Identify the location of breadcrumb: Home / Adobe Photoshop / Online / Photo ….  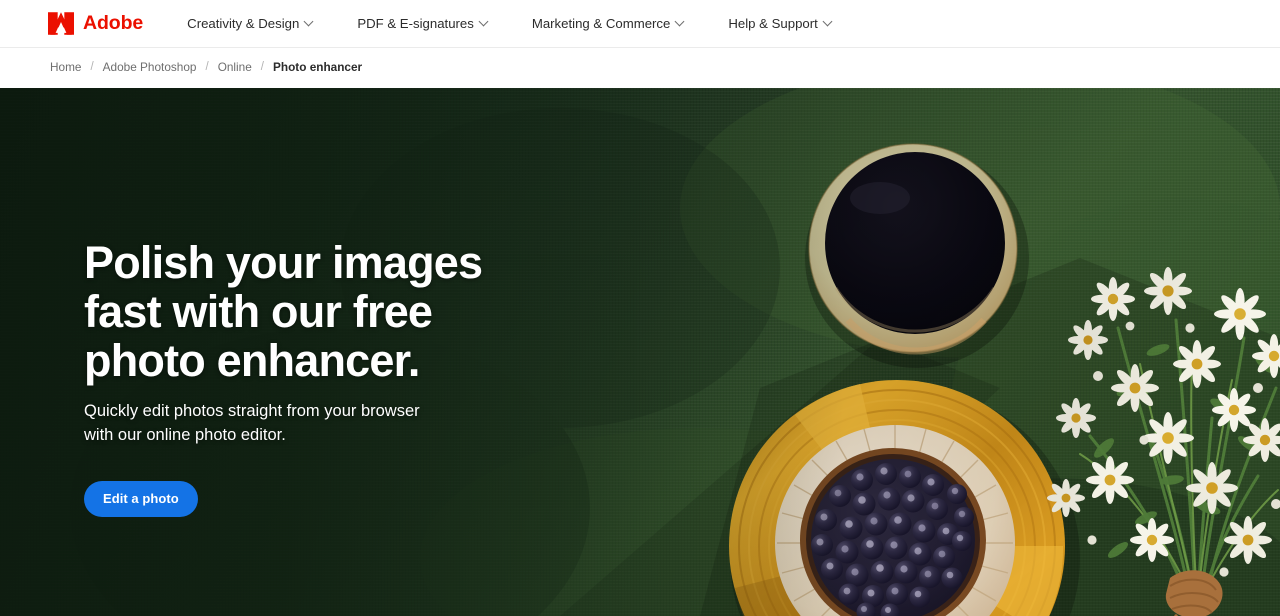
(206, 67).